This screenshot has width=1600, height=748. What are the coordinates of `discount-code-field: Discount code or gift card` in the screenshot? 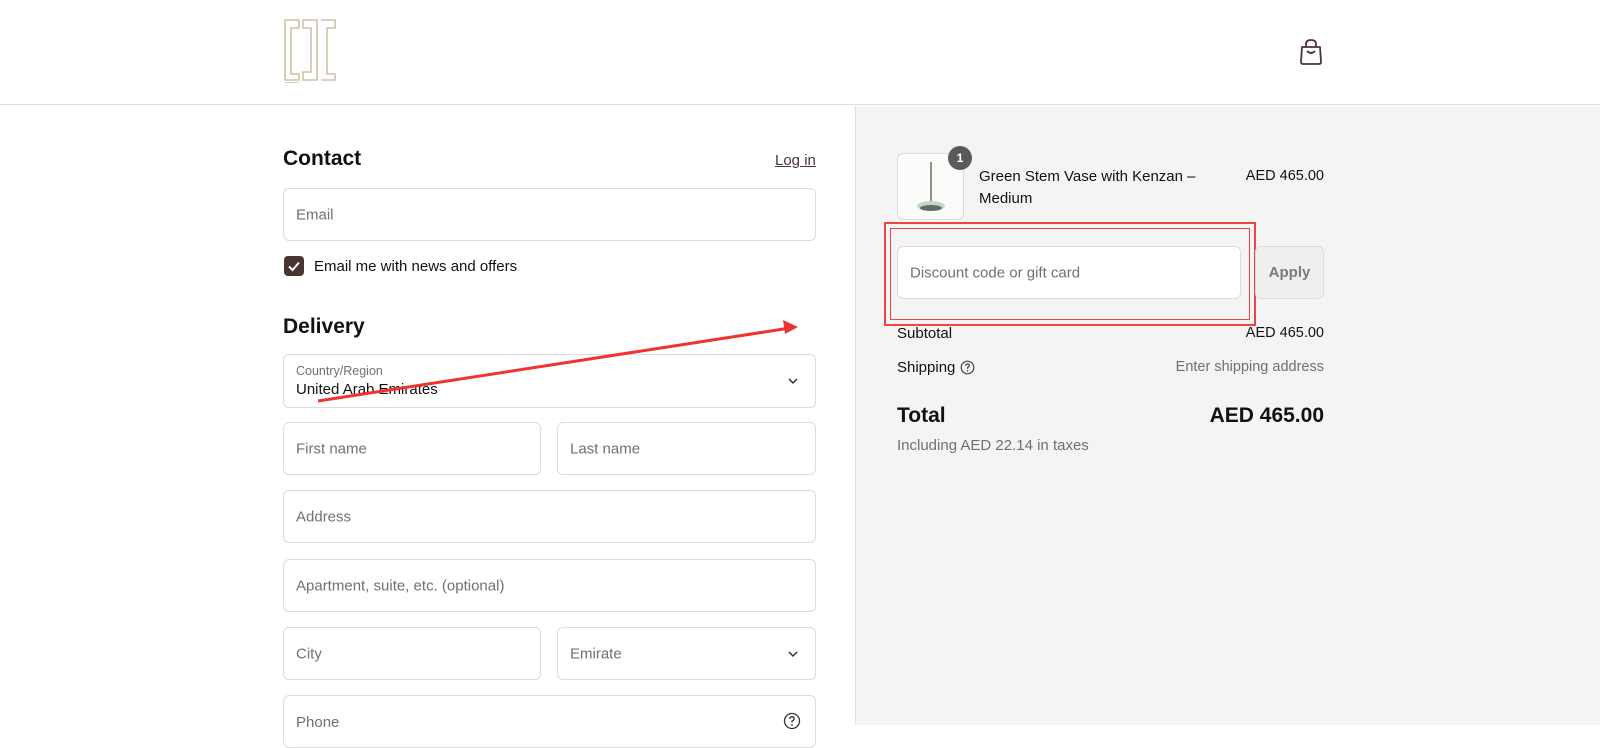 It's located at (1069, 272).